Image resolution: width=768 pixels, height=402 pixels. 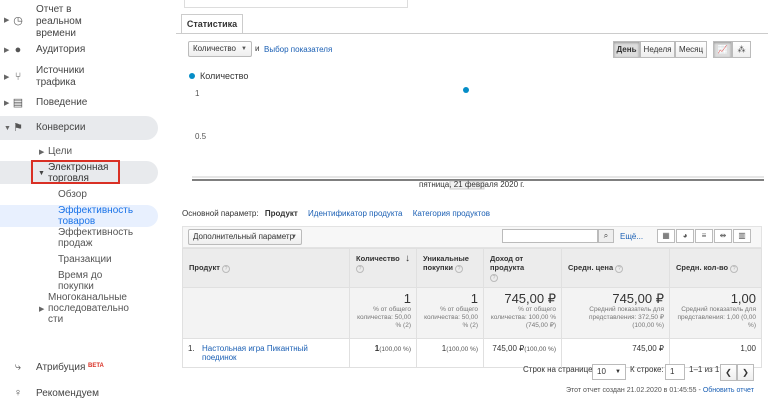 I want to click on nav-attribution: ⤷ Атрибуция BETA, so click(x=79, y=367).